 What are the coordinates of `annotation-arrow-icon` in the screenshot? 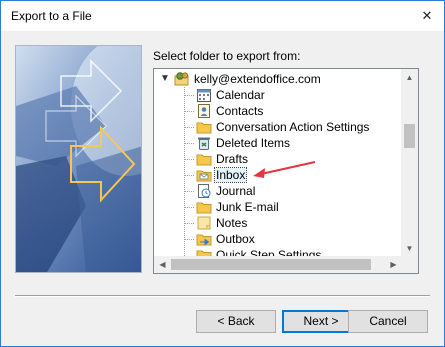 It's located at (284, 169).